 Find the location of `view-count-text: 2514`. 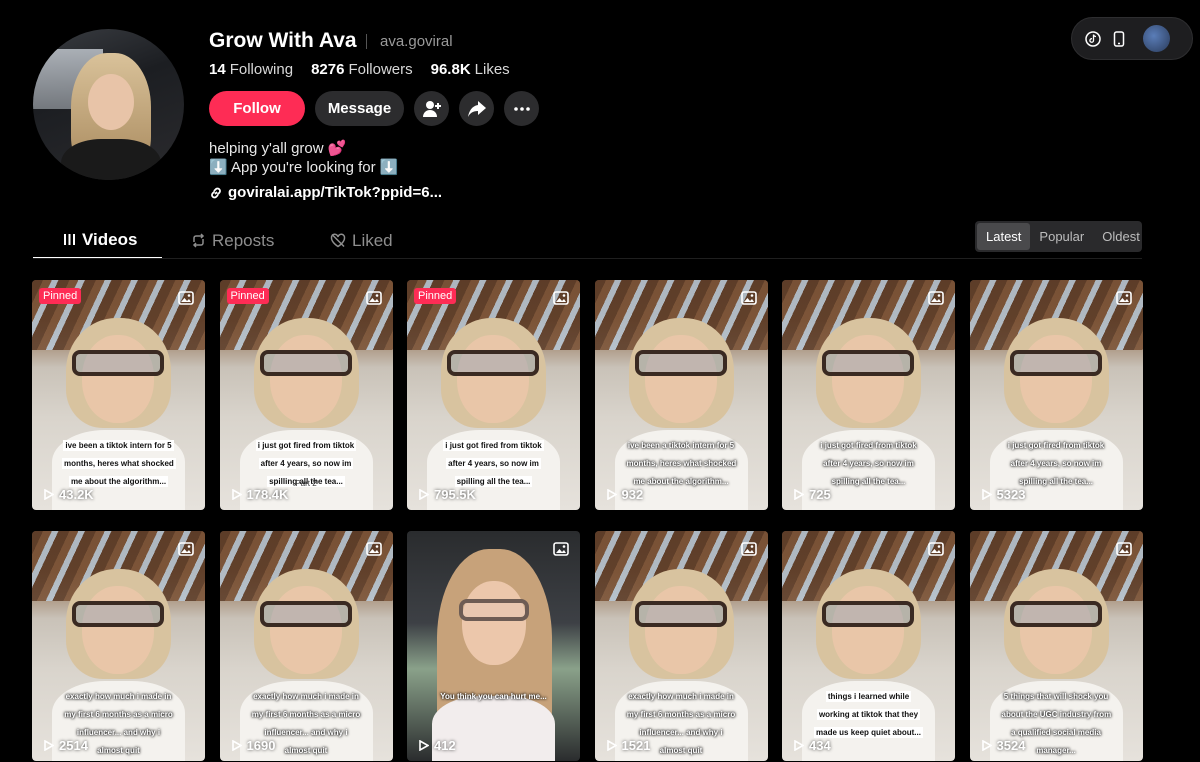

view-count-text: 2514 is located at coordinates (73, 745).